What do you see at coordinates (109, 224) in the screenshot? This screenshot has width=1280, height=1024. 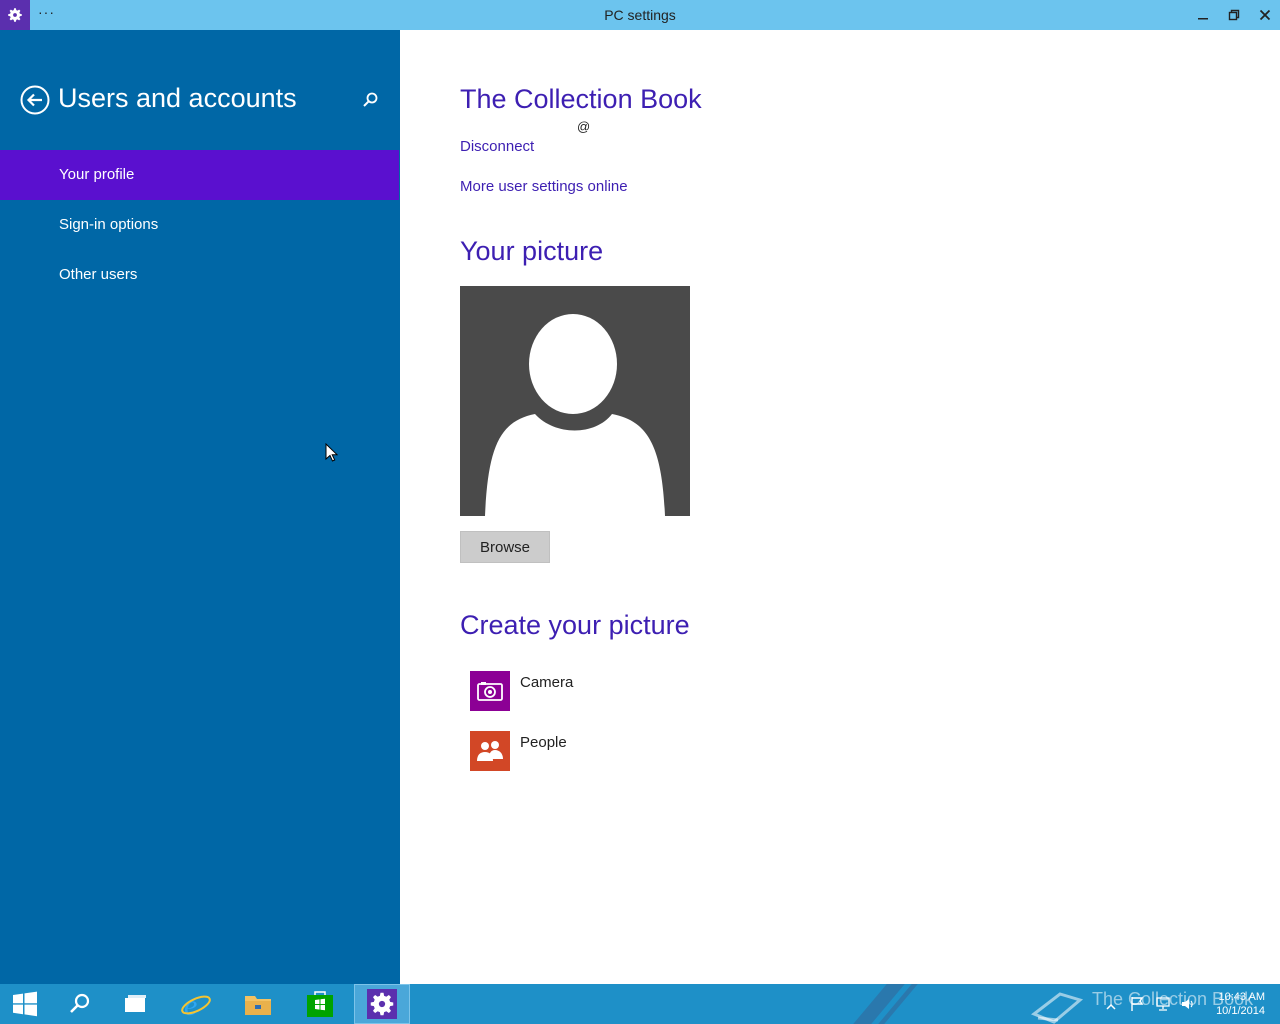 I see `sidebar-item-label: Sign-in options` at bounding box center [109, 224].